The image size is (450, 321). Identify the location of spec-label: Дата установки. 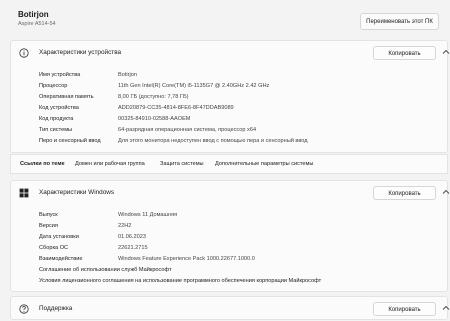
(59, 237).